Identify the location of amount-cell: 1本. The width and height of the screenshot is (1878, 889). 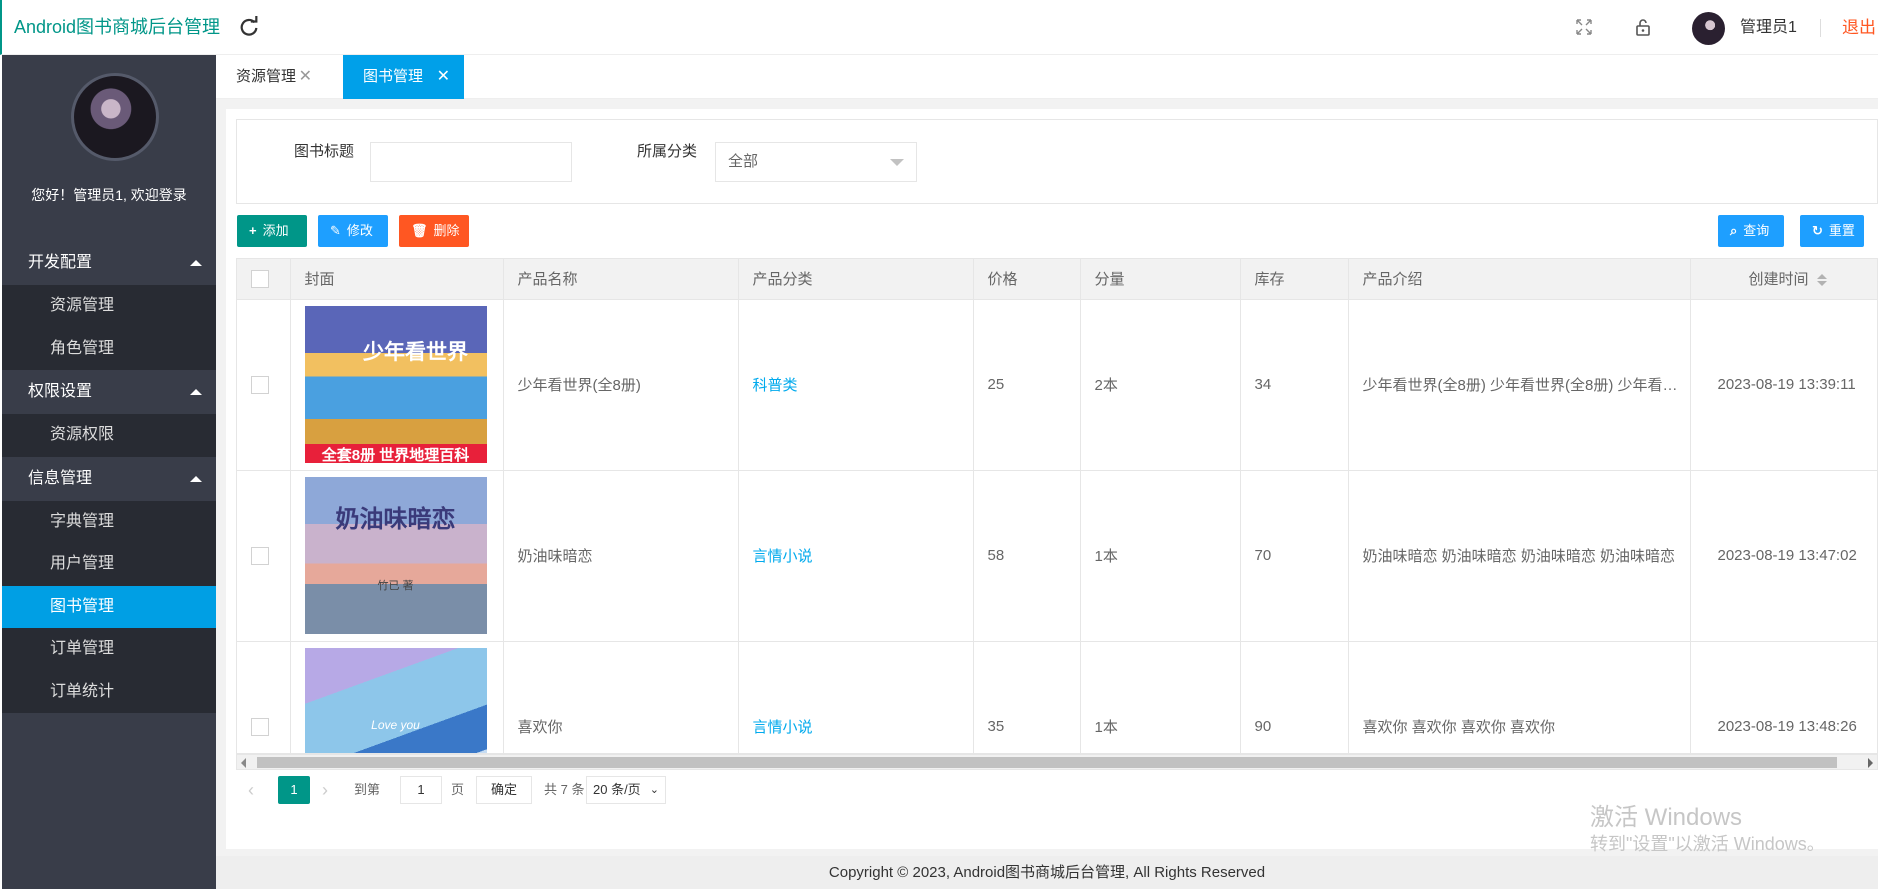
(1160, 556).